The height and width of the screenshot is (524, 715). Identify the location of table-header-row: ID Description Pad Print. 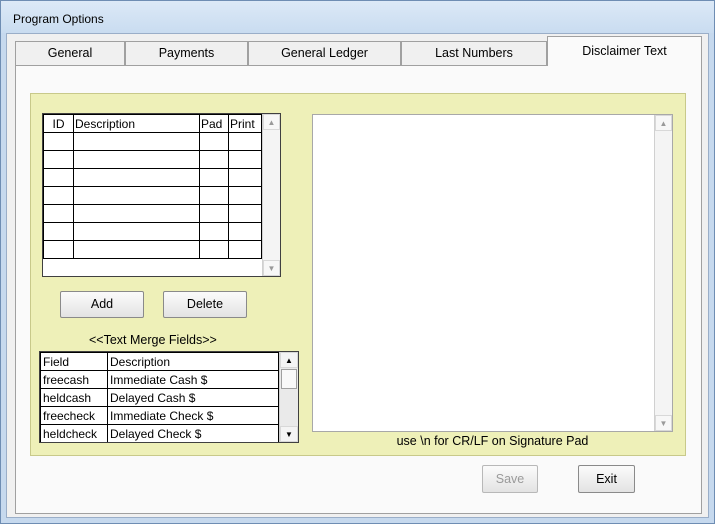
(152, 123).